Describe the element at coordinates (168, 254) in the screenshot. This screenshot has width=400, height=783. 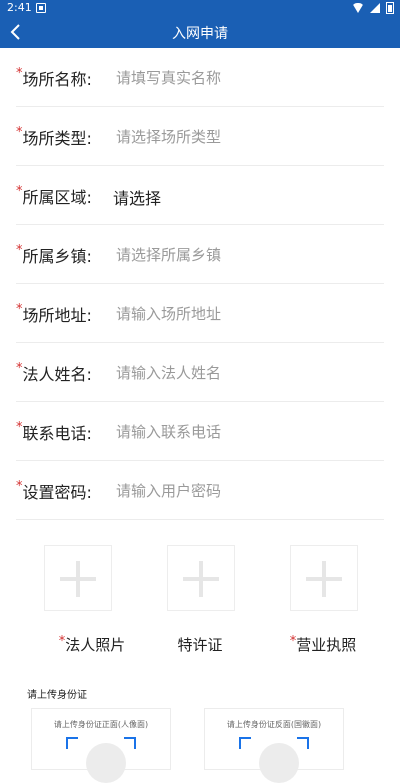
I see `township-select: 请选择所属乡镇` at that location.